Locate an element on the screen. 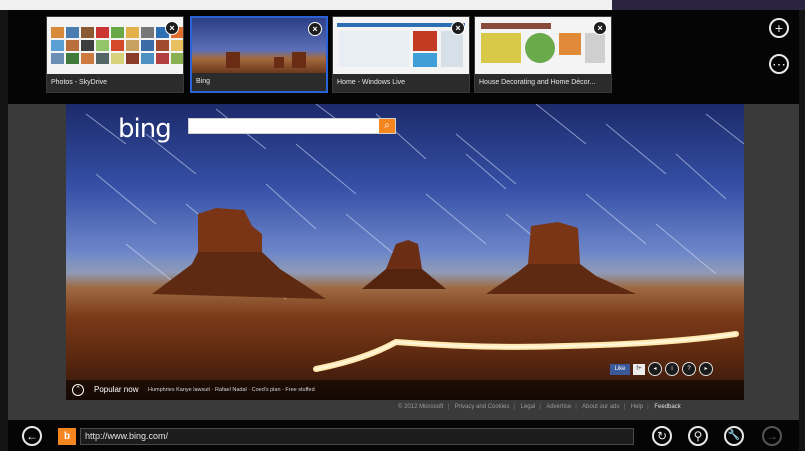 The image size is (805, 451). footer-link-about-ads: About our ads is located at coordinates (600, 407).